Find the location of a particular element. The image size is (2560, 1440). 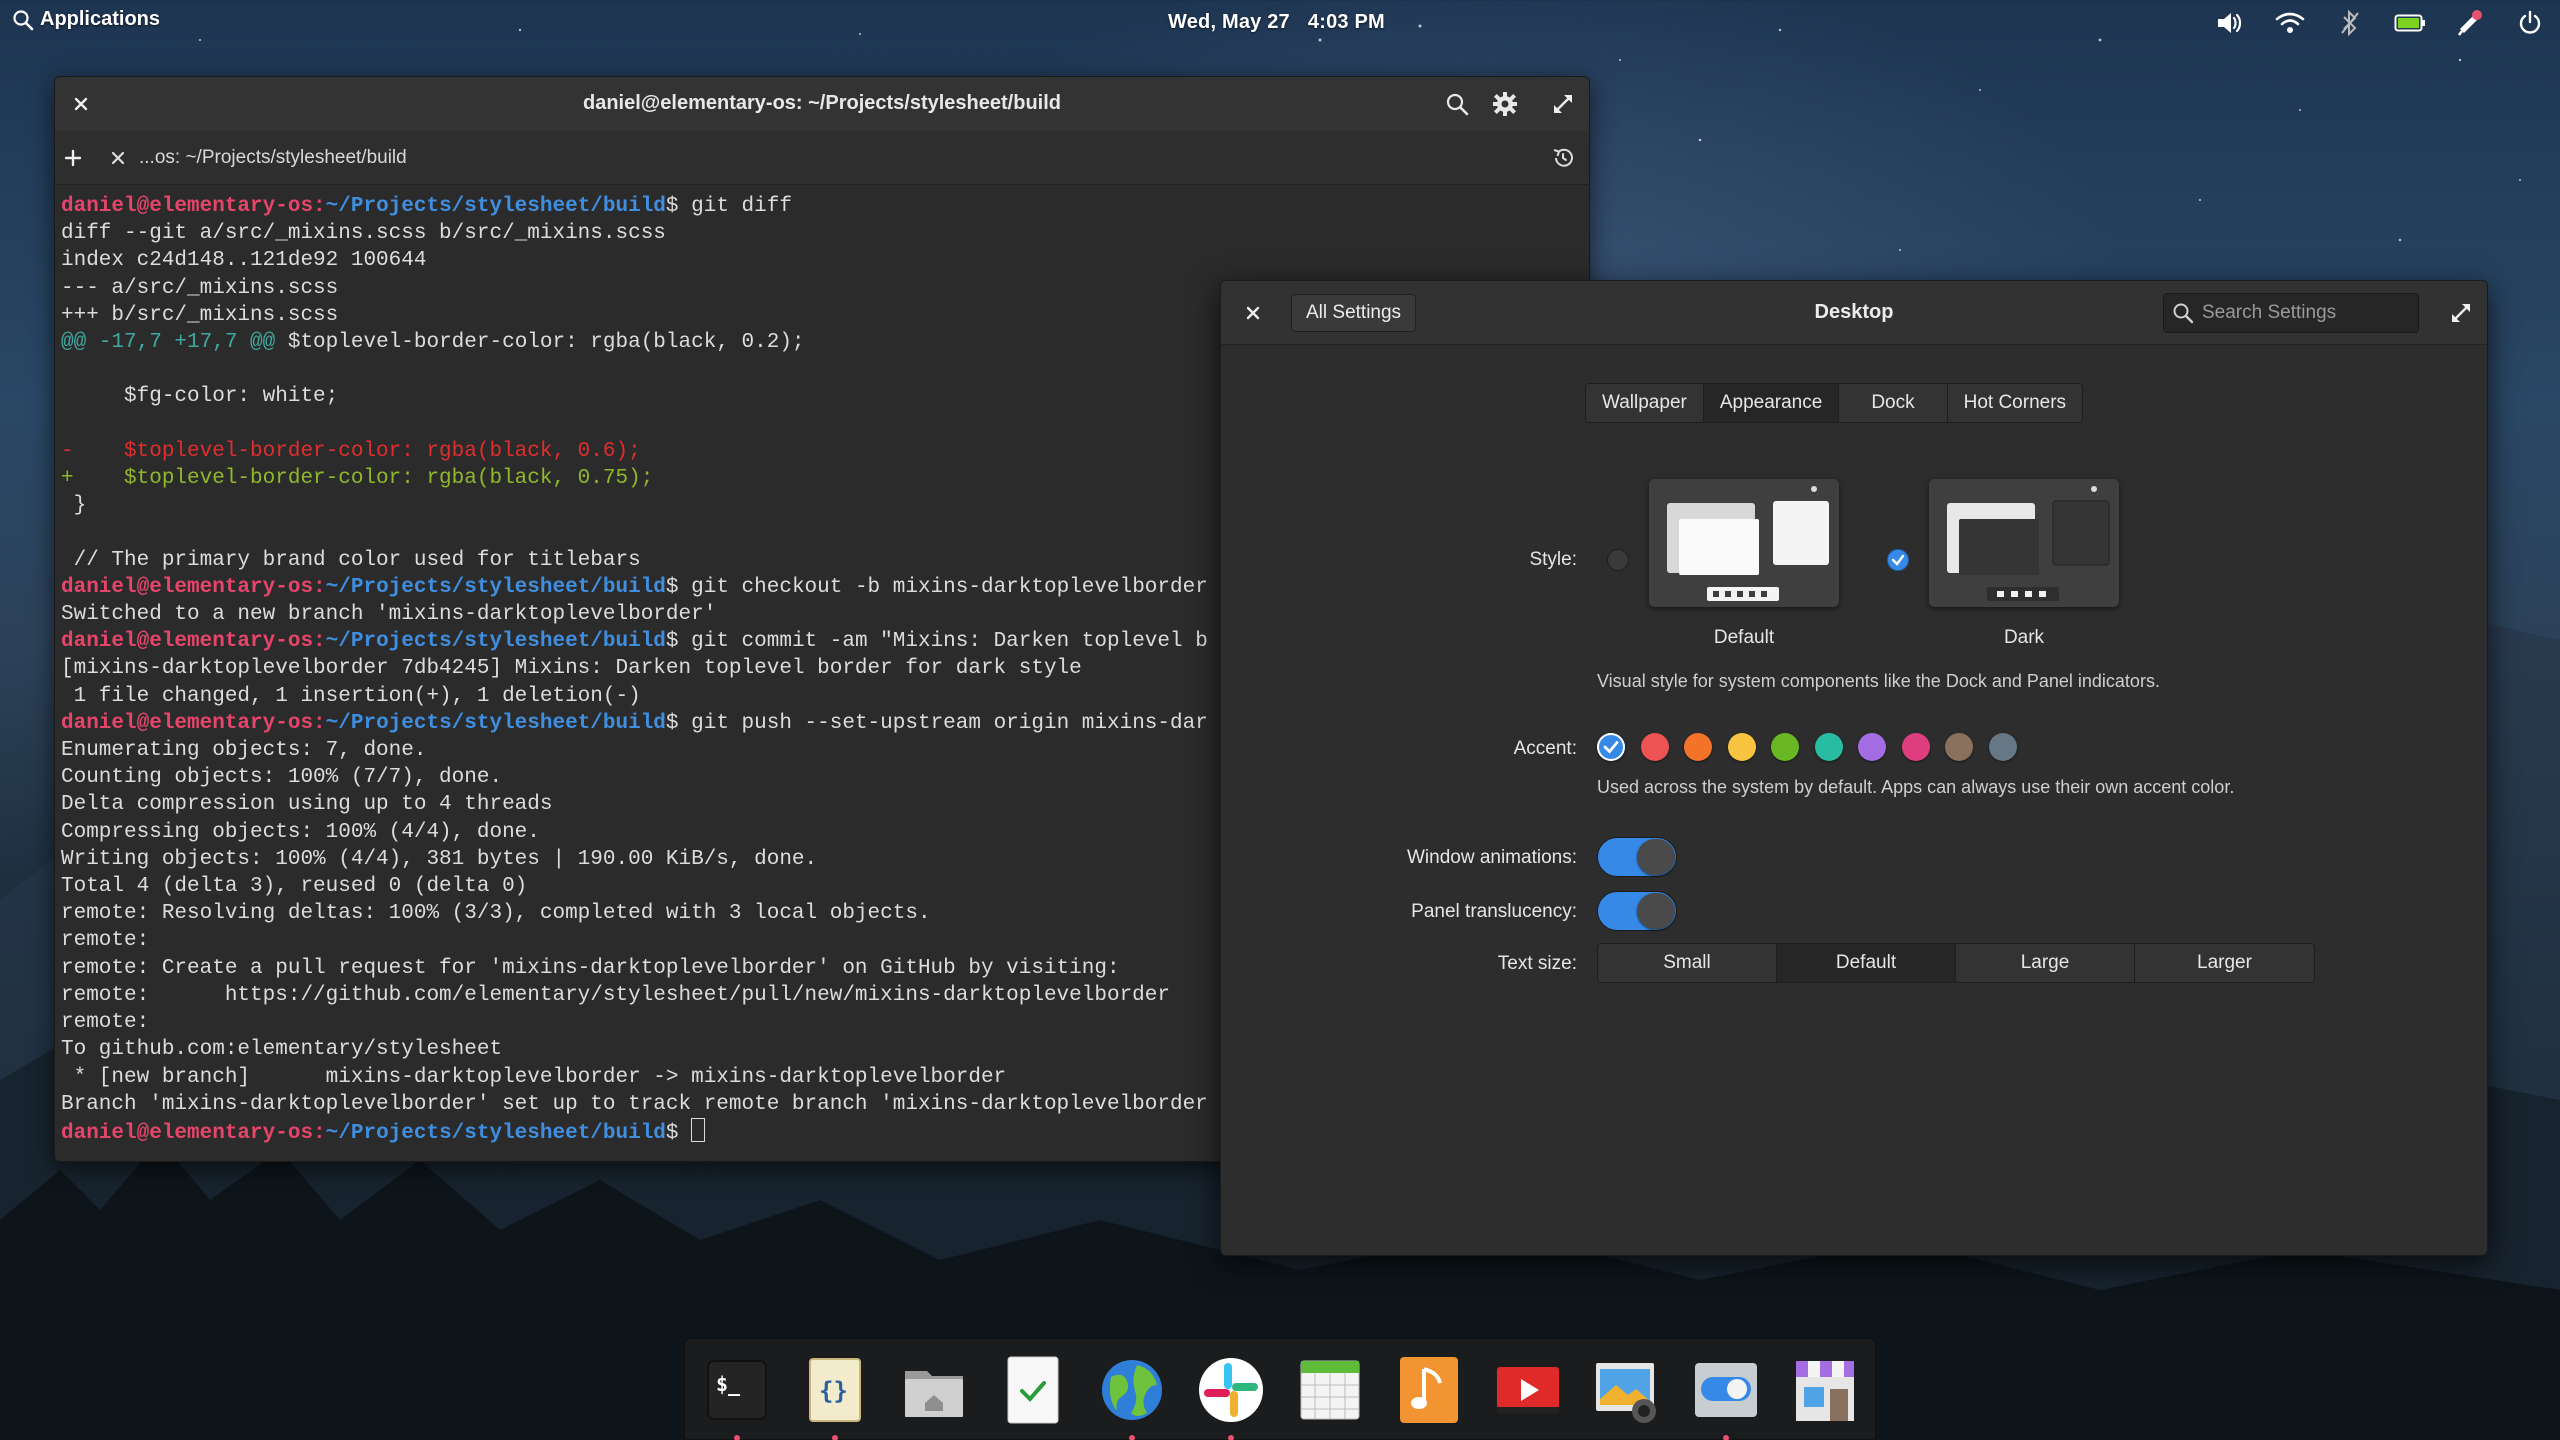

text-size-larger: Larger is located at coordinates (2224, 963).